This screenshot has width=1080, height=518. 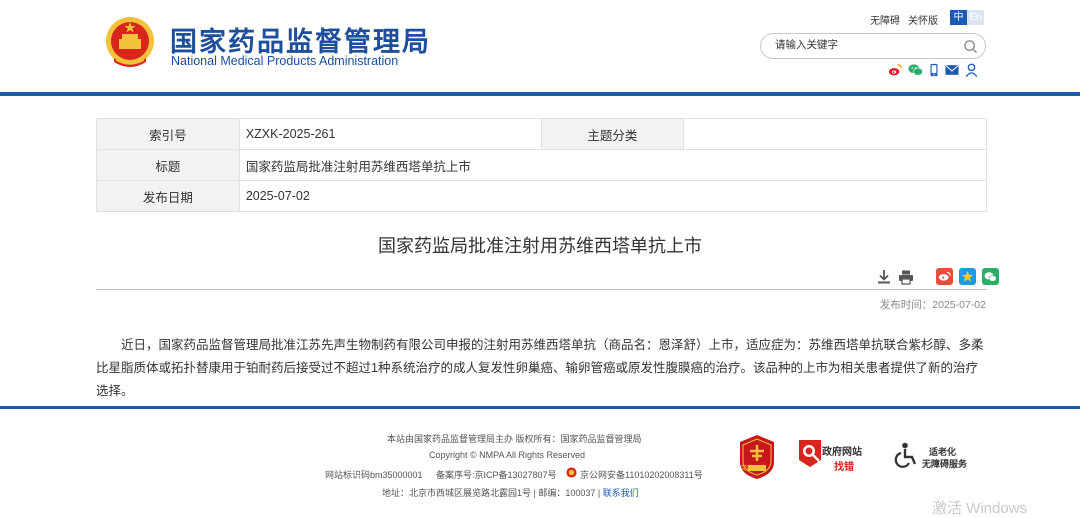 What do you see at coordinates (904, 19) in the screenshot?
I see `top-links: 无障碍 关怀版` at bounding box center [904, 19].